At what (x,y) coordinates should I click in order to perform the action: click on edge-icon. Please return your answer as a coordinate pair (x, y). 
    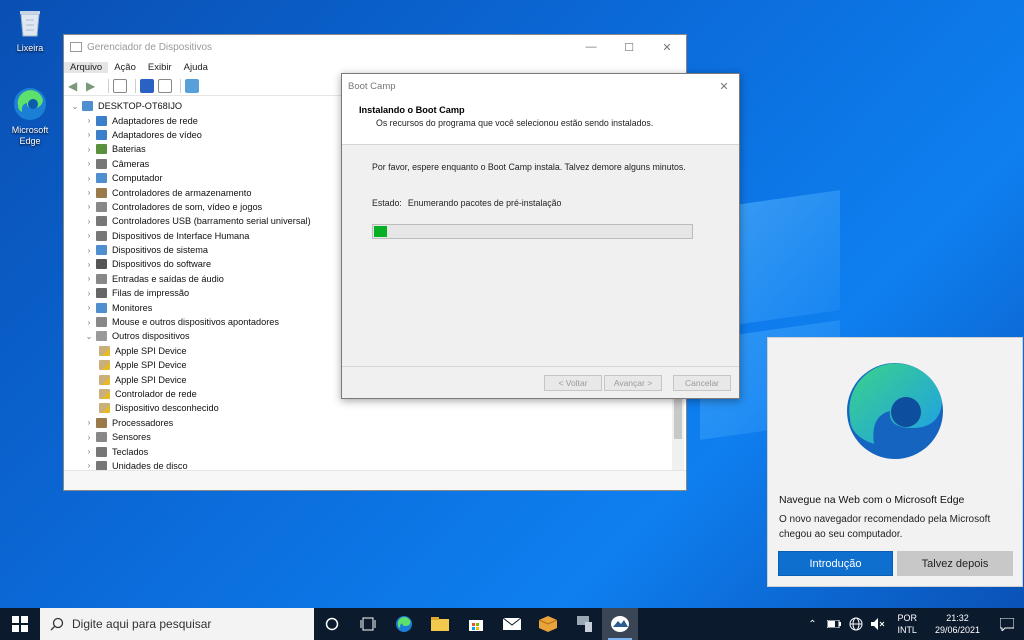
    Looking at the image, I should click on (404, 624).